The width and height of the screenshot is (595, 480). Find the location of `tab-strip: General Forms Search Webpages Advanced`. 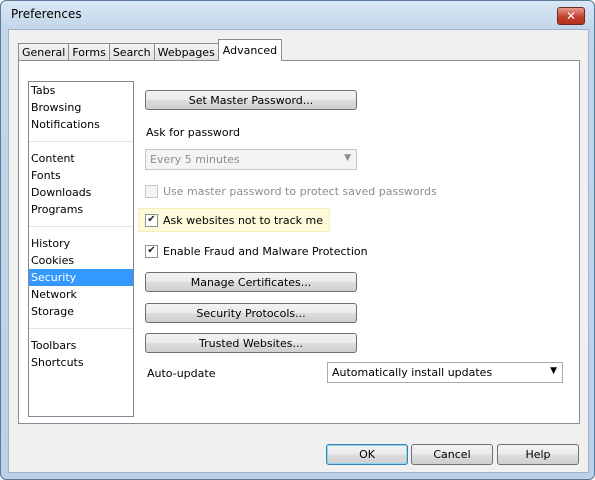

tab-strip: General Forms Search Webpages Advanced is located at coordinates (150, 50).